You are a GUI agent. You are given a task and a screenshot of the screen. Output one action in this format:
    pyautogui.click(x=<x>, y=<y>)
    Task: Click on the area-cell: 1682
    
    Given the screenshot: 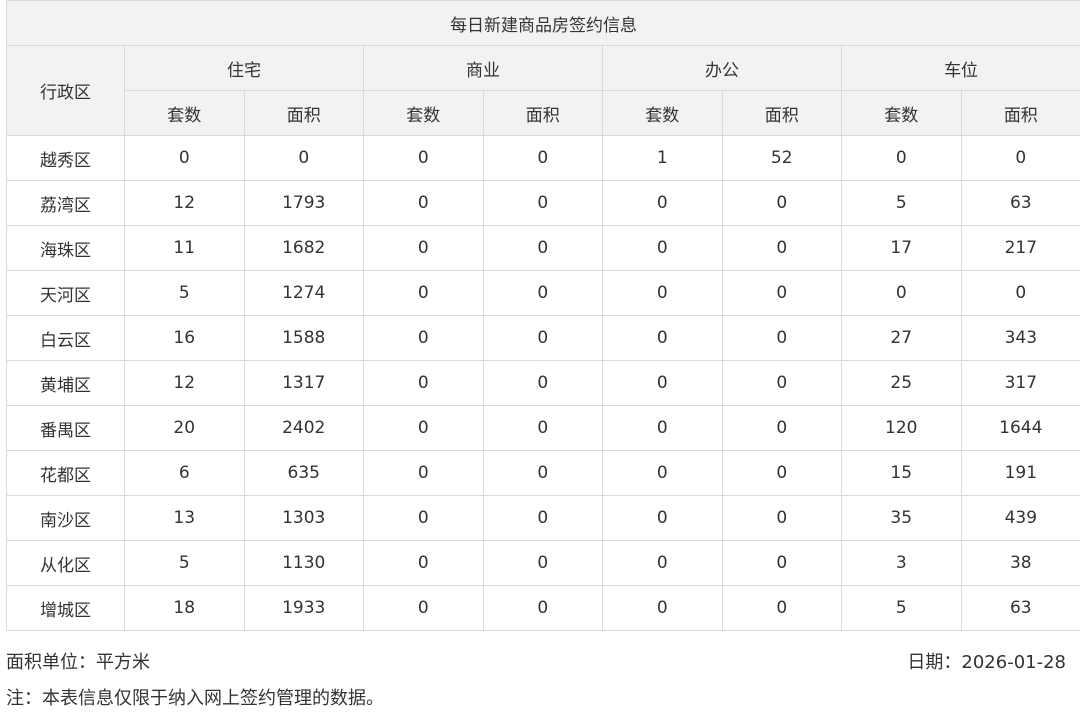 What is the action you would take?
    pyautogui.click(x=303, y=248)
    